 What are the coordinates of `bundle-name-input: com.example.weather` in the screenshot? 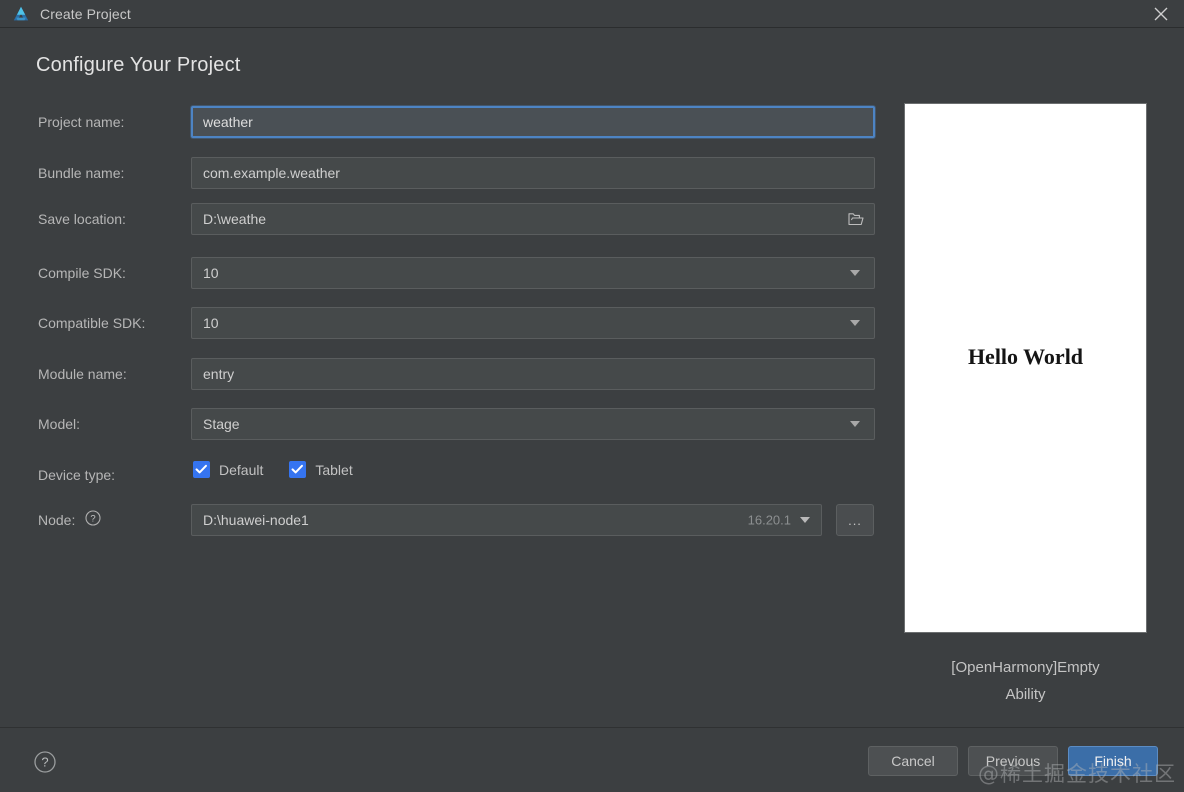 It's located at (533, 173).